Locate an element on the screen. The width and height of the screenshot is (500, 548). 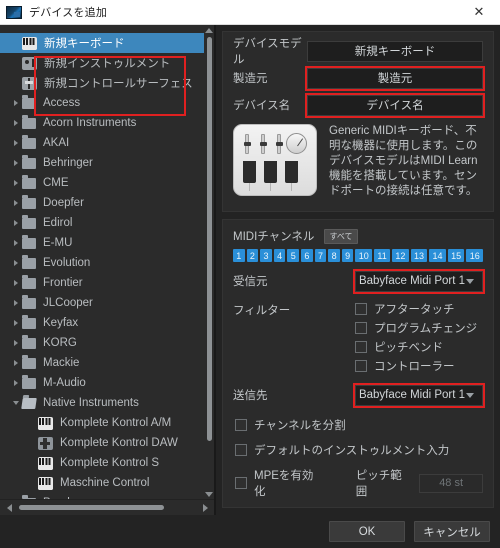
tree-folder-mackie: Mackie is located at coordinates (102, 363).